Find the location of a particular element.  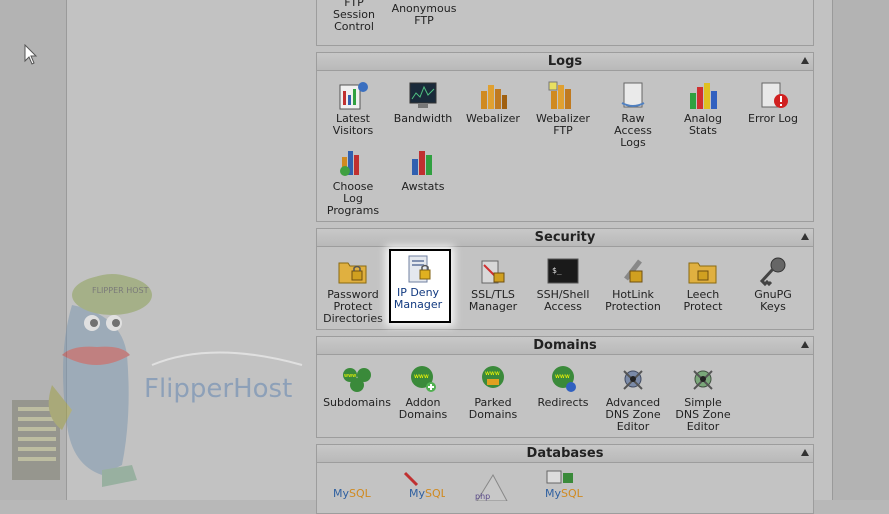

awstats-icon is located at coordinates (422, 163).